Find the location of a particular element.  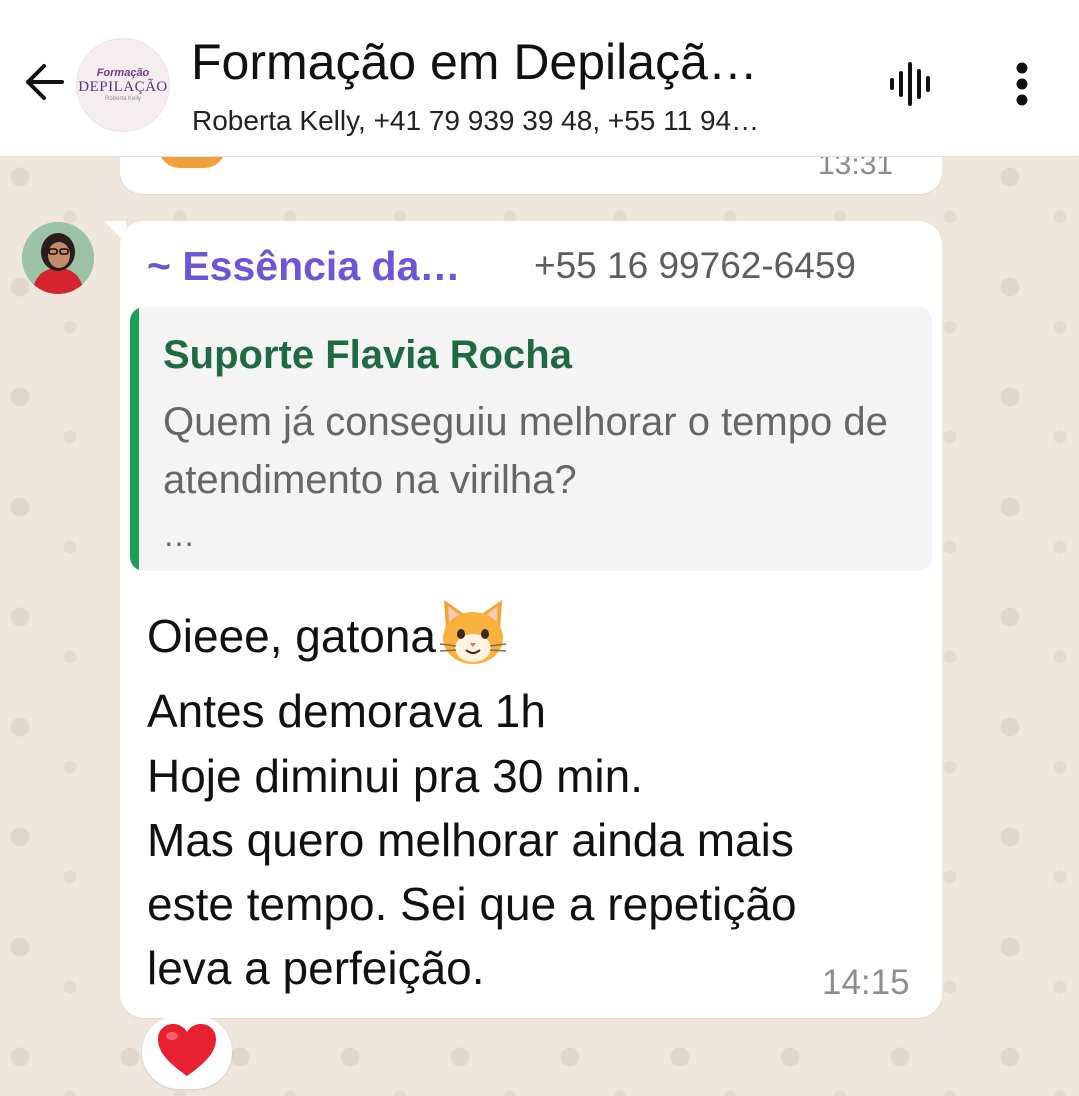

message-line: este tempo. Sei que a repetição is located at coordinates (472, 904).